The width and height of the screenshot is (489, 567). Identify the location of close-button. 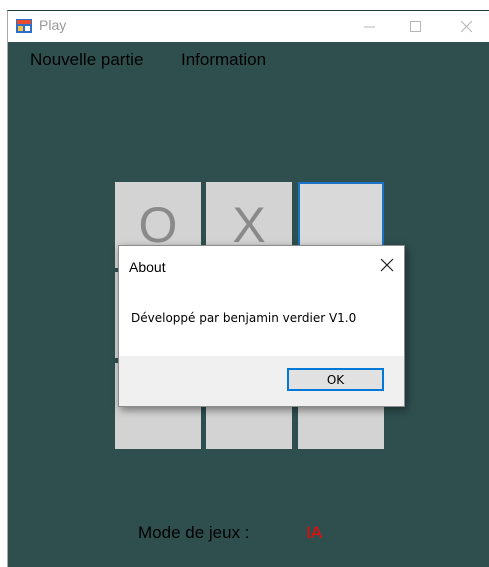
(466, 26).